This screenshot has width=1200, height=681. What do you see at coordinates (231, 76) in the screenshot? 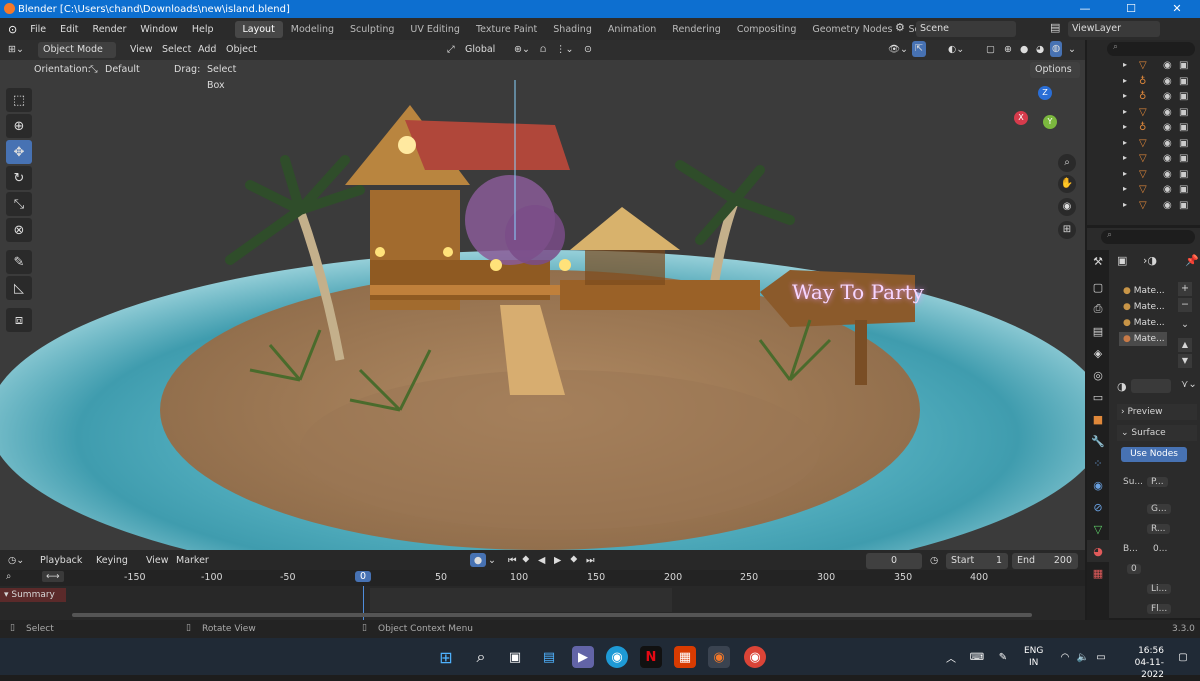
I see `drag-dropdown: Select Box` at bounding box center [231, 76].